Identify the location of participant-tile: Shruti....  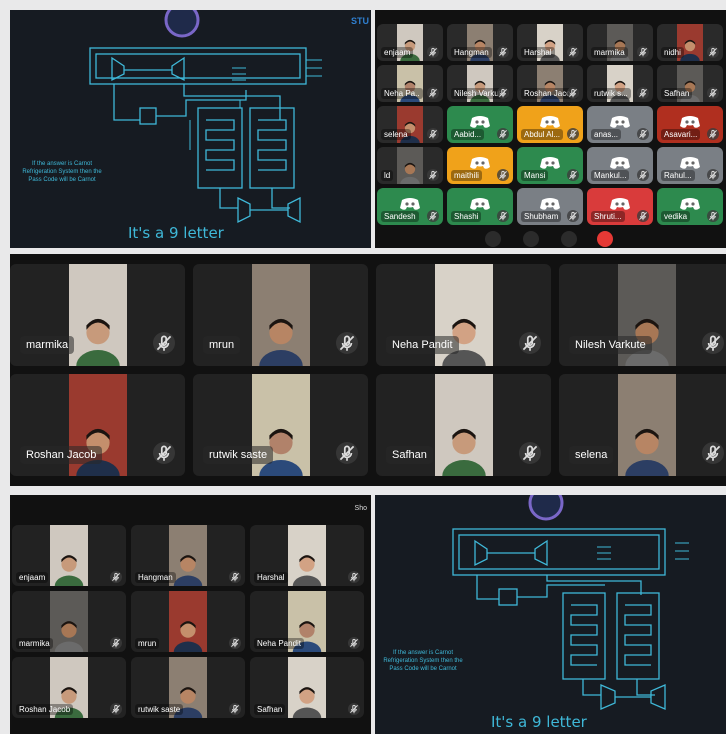
(620, 206).